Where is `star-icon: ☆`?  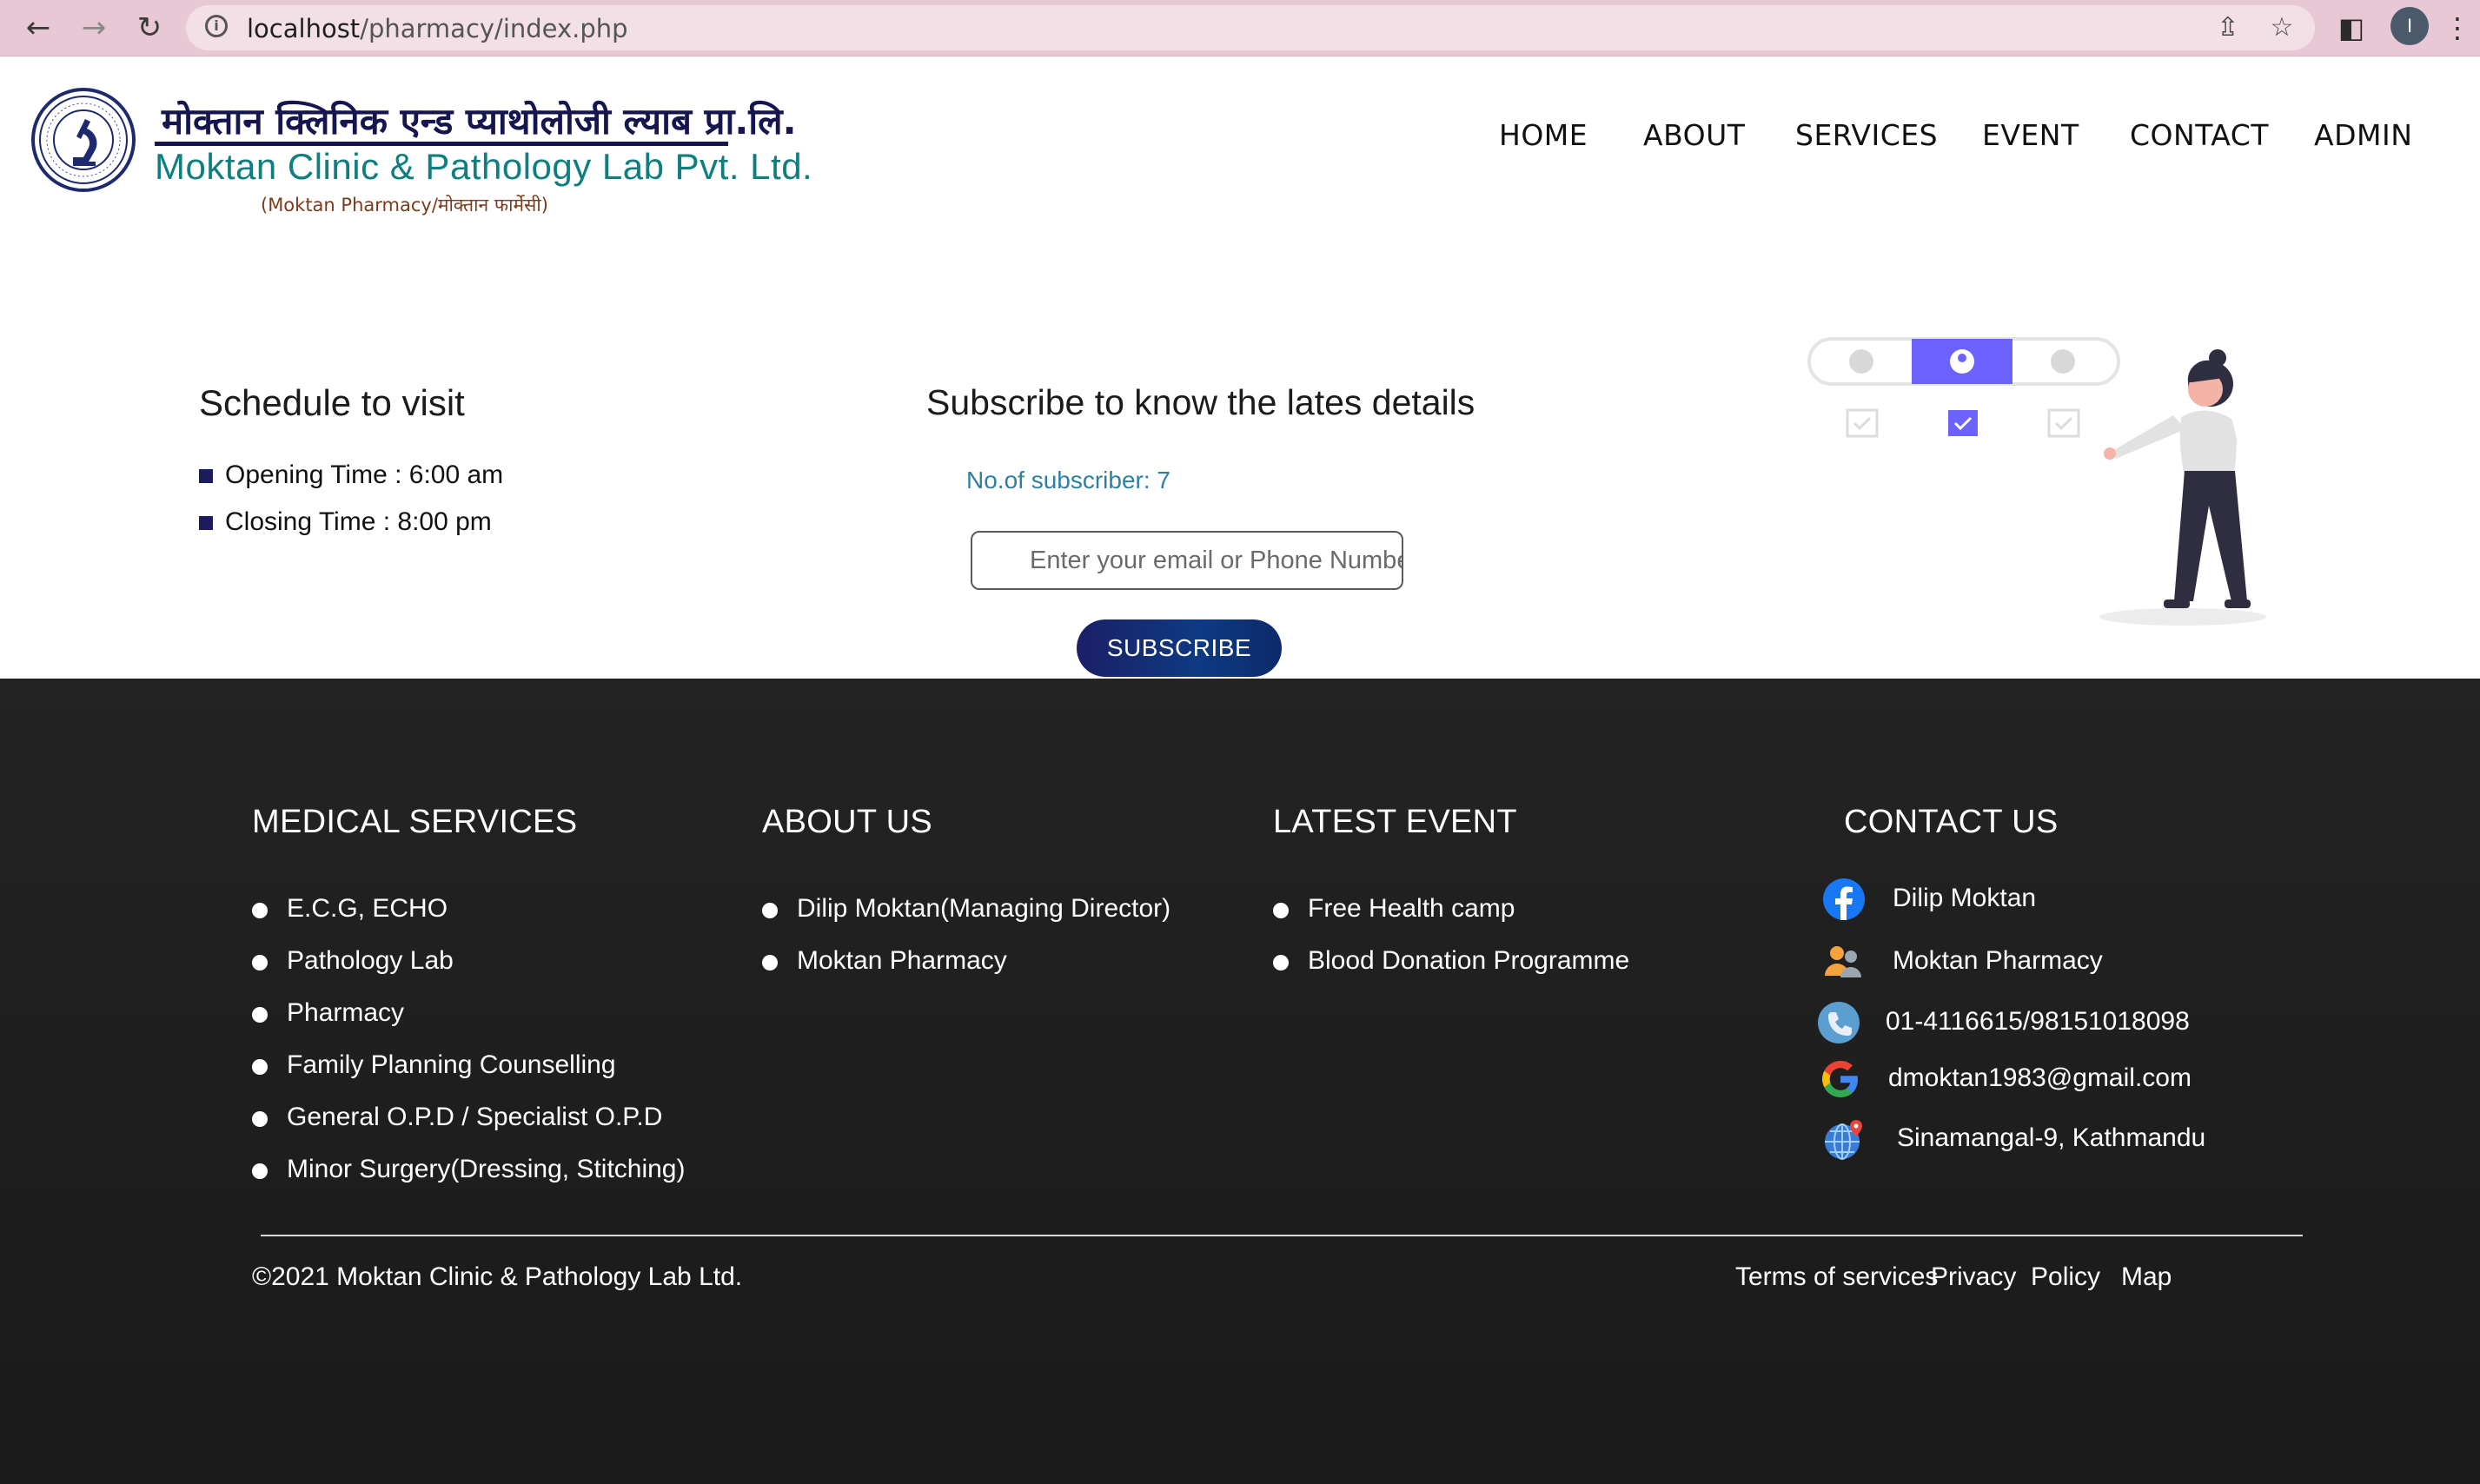
star-icon: ☆ is located at coordinates (2281, 27).